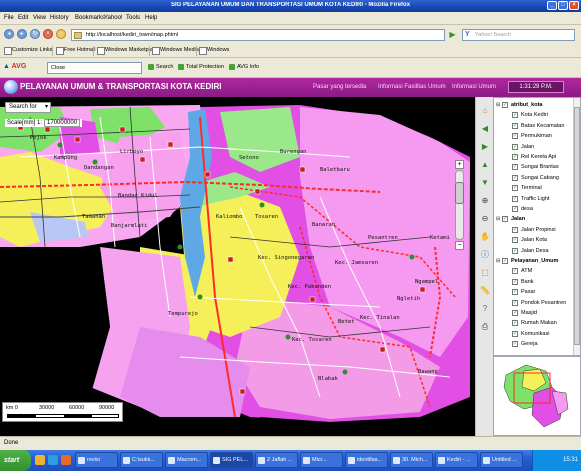  I want to click on forward-arrow-icon: ▸, so click(22, 34).